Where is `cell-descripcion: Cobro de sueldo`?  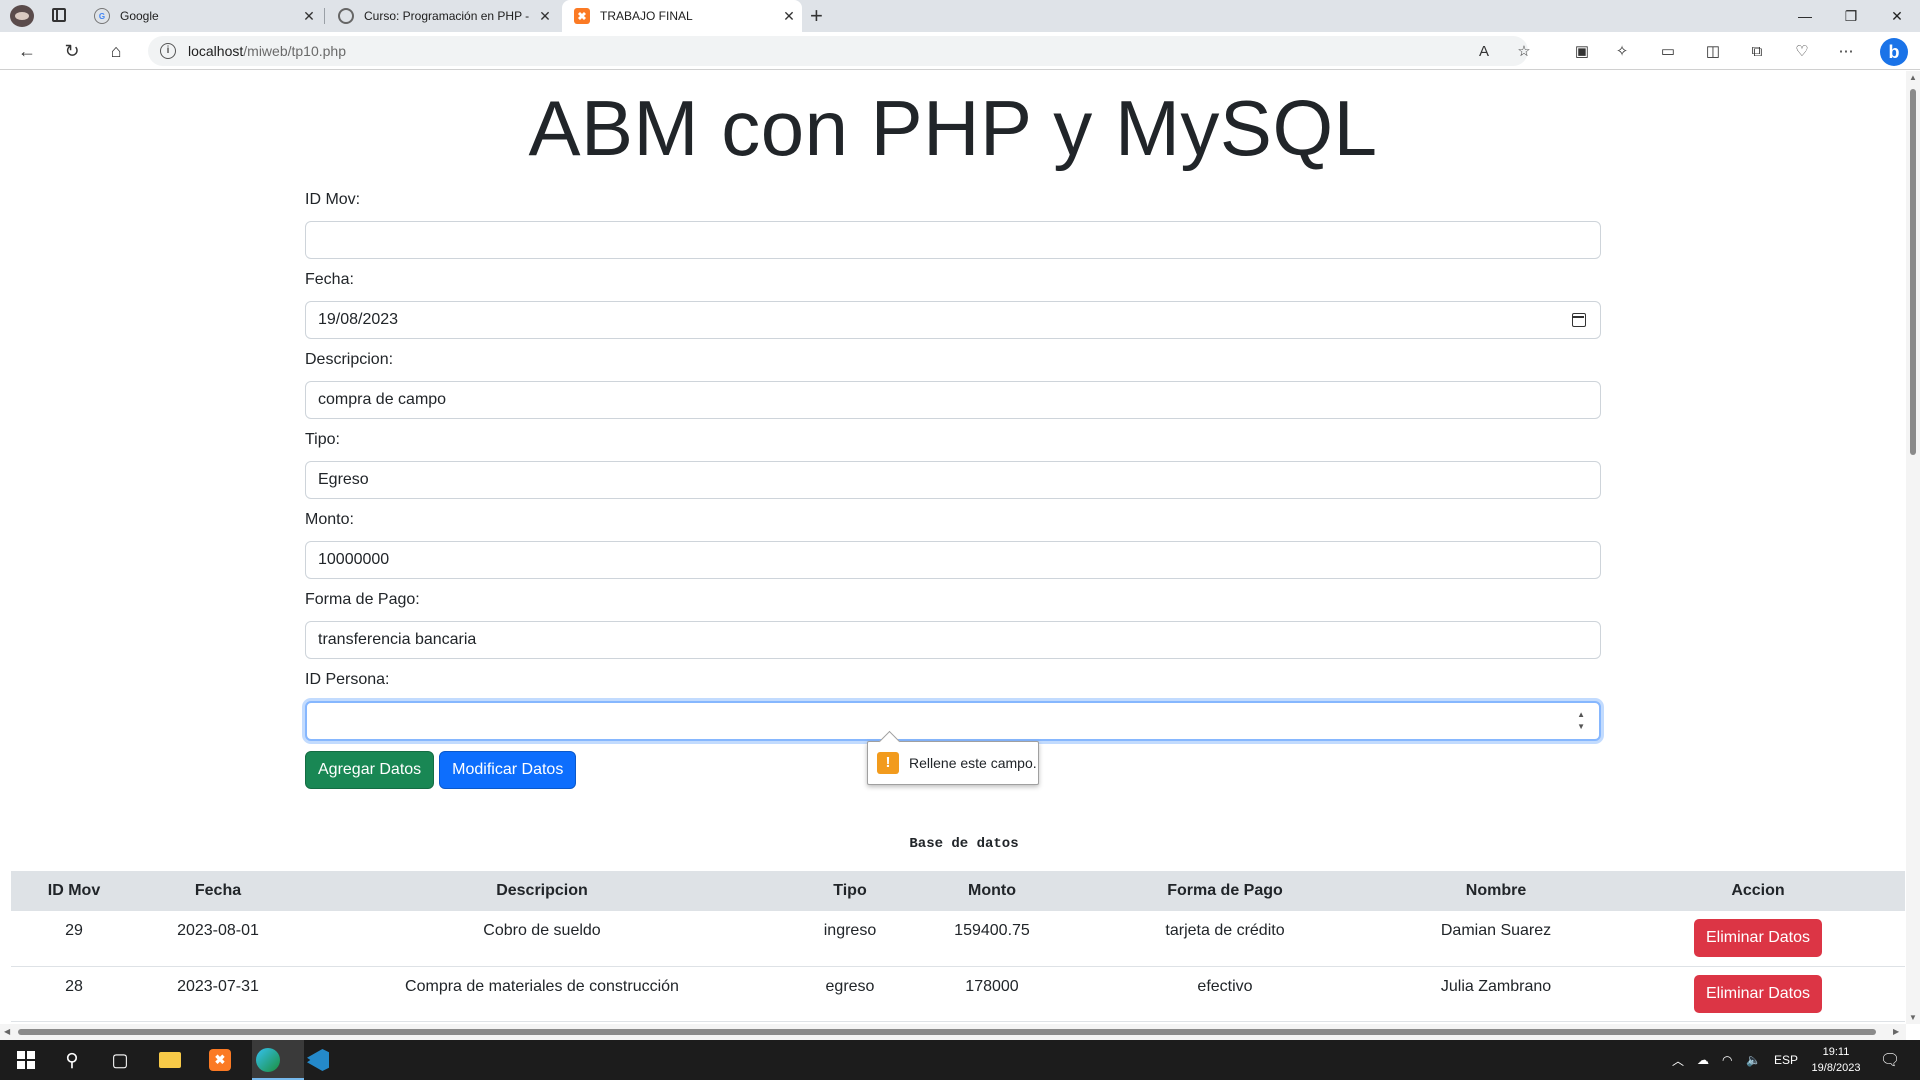
cell-descripcion: Cobro de sueldo is located at coordinates (542, 939).